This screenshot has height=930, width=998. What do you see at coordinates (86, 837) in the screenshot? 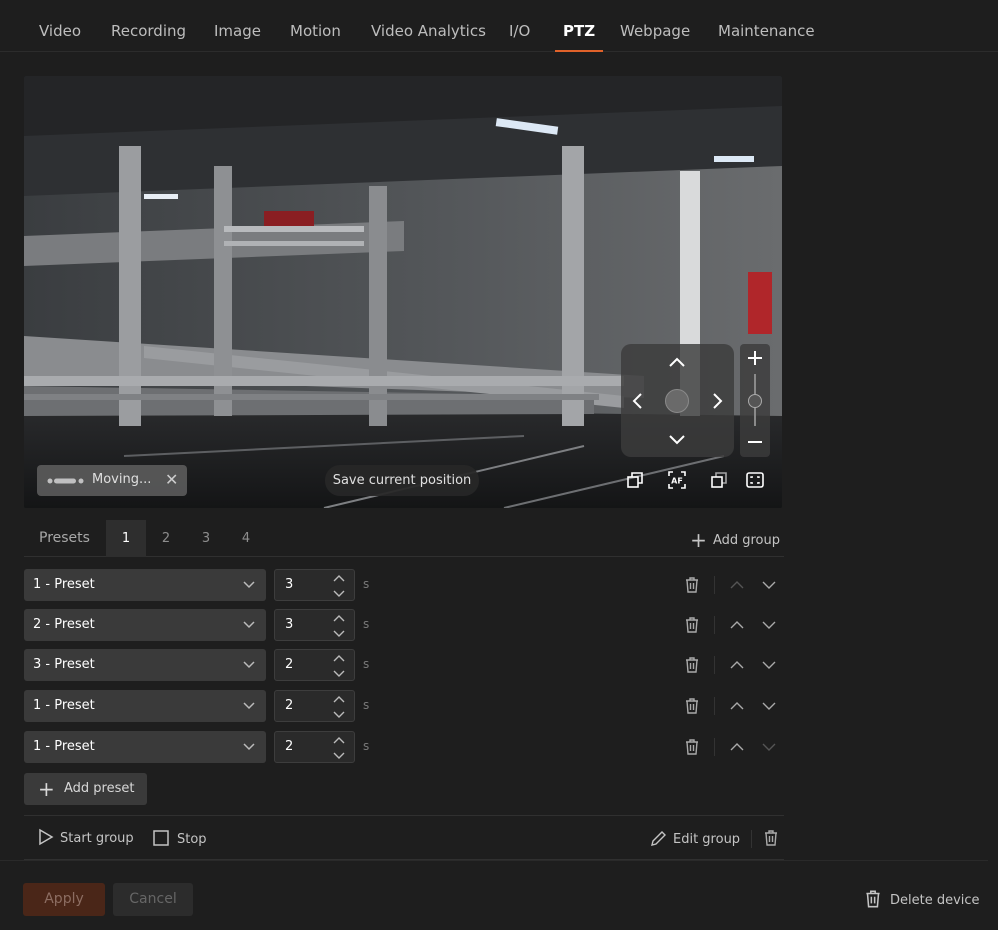
I see `start-group-button: Start group` at bounding box center [86, 837].